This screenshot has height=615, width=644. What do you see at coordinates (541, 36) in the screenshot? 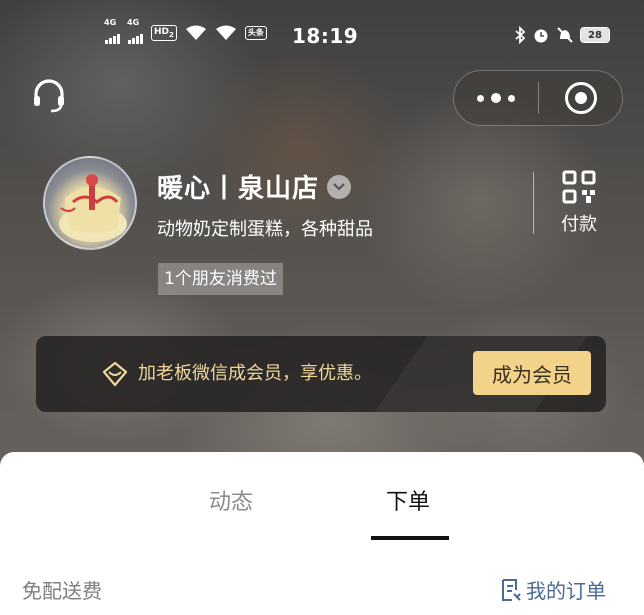
I see `alarm-icon` at bounding box center [541, 36].